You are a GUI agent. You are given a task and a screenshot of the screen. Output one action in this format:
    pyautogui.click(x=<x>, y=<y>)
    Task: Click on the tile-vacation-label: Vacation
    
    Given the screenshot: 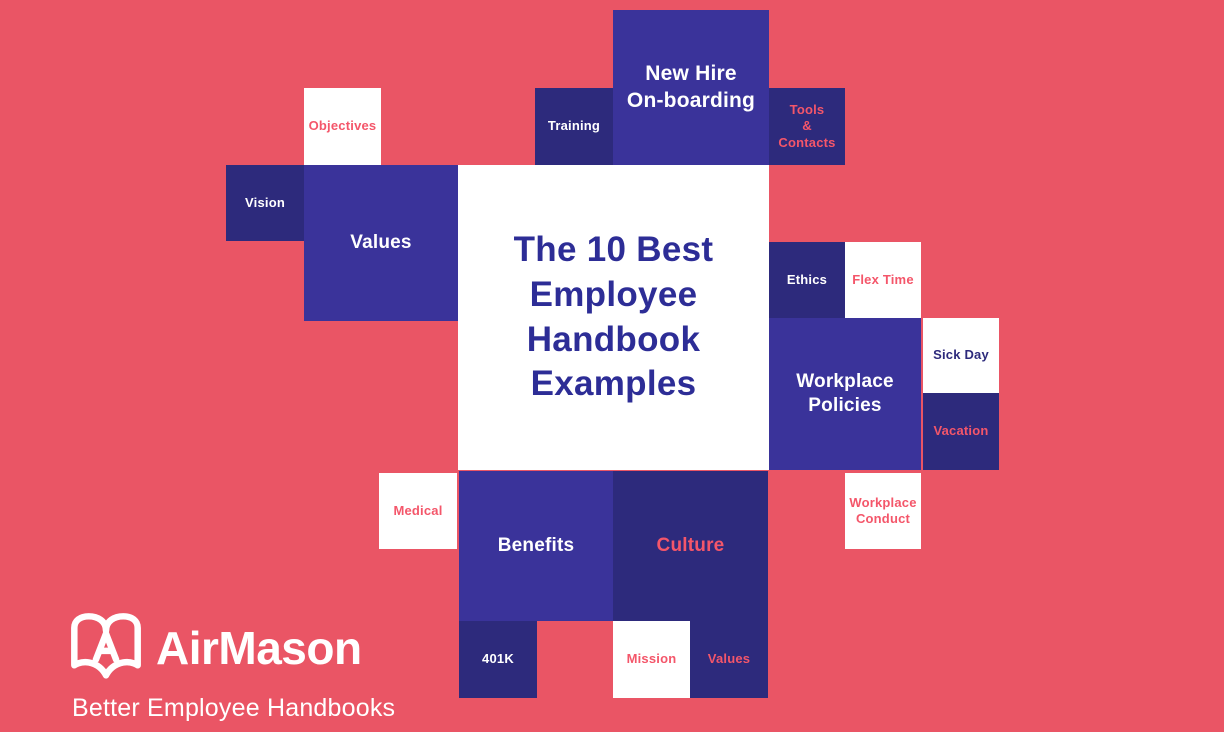 What is the action you would take?
    pyautogui.click(x=961, y=431)
    